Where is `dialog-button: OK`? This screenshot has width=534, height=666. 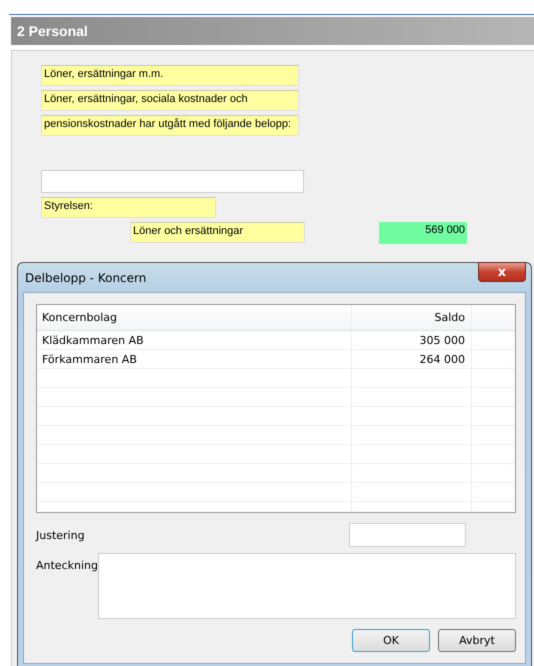 dialog-button: OK is located at coordinates (391, 640).